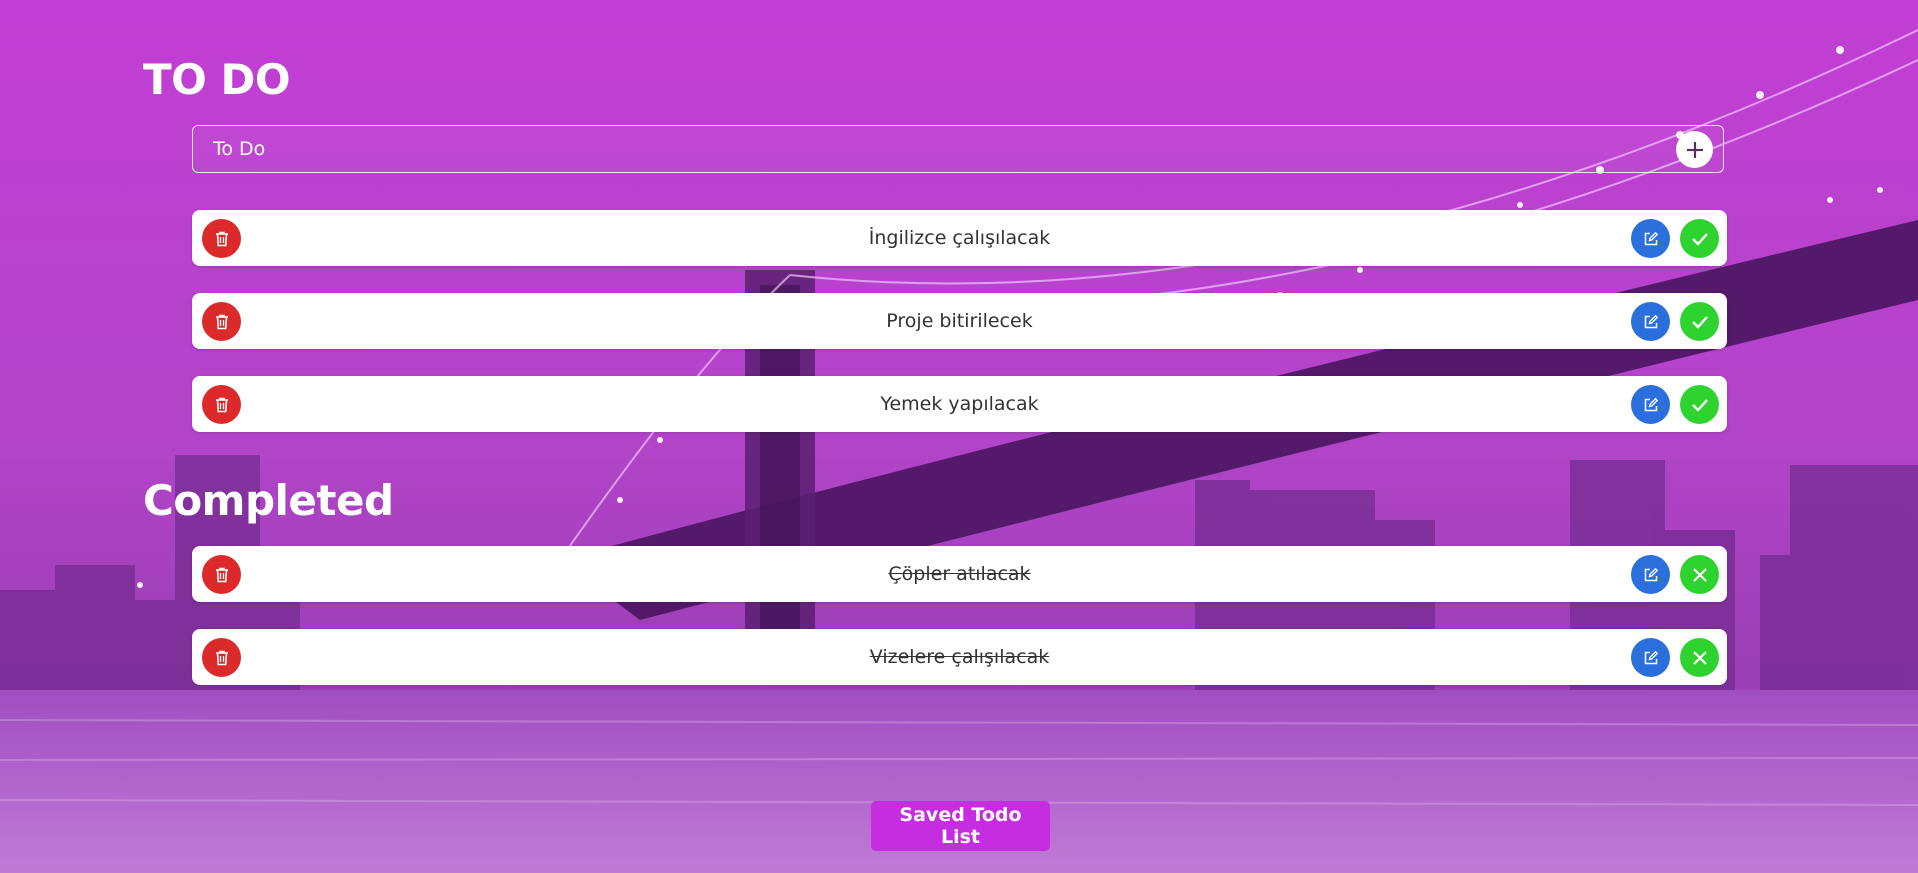  I want to click on todo-item-label: Yemek yapılacak, so click(959, 404).